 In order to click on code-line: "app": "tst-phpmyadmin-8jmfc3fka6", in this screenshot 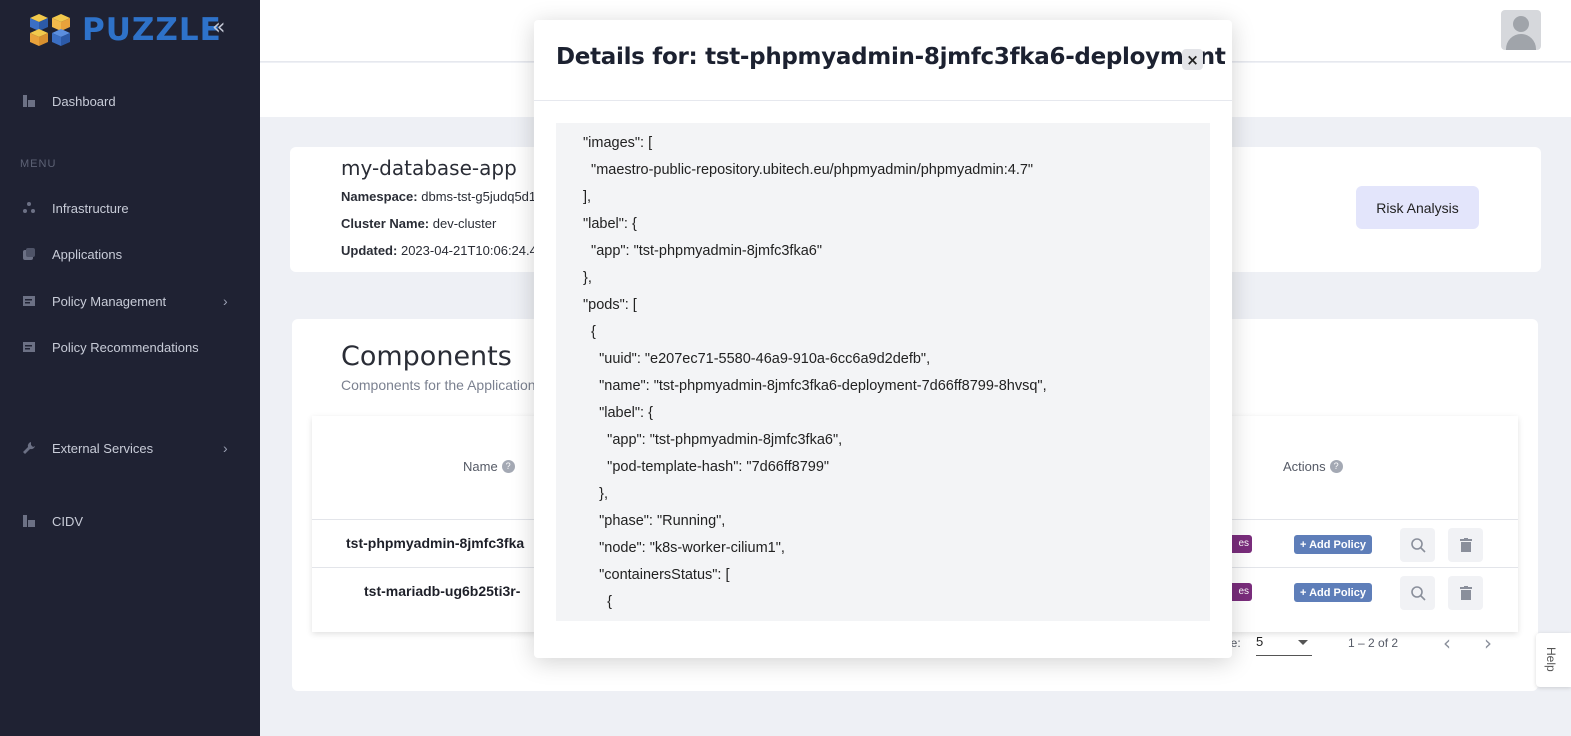, I will do `click(713, 440)`.